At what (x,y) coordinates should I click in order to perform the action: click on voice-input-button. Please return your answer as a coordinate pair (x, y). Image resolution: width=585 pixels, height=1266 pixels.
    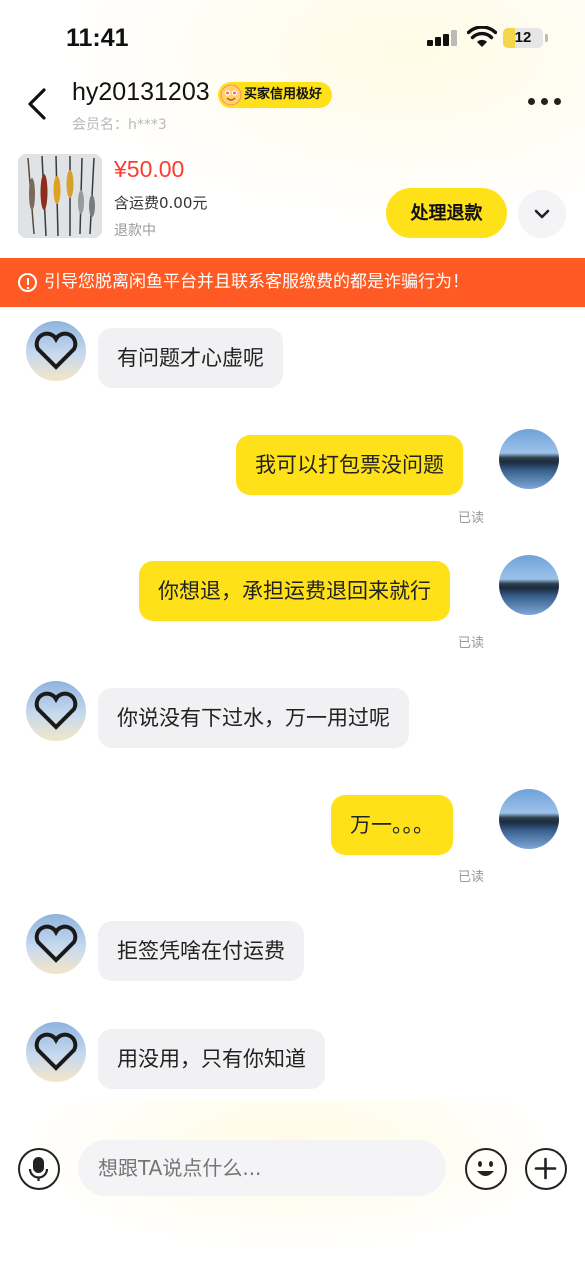
    Looking at the image, I should click on (39, 1169).